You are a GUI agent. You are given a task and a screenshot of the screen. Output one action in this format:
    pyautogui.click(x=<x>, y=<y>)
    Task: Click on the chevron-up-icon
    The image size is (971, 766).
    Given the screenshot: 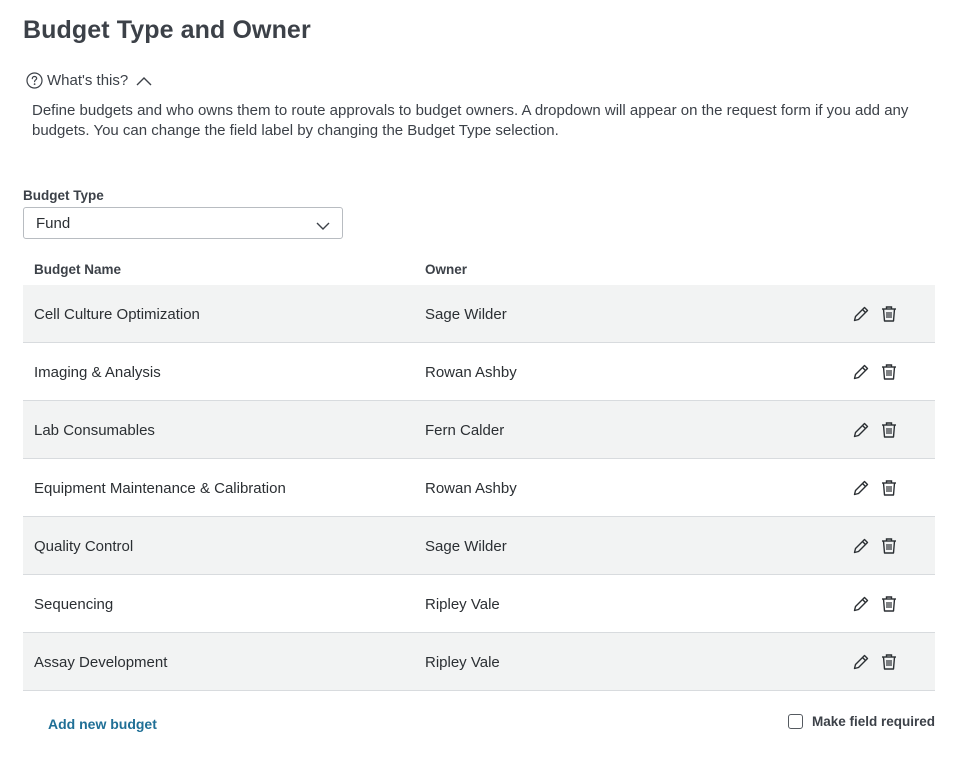 What is the action you would take?
    pyautogui.click(x=144, y=81)
    